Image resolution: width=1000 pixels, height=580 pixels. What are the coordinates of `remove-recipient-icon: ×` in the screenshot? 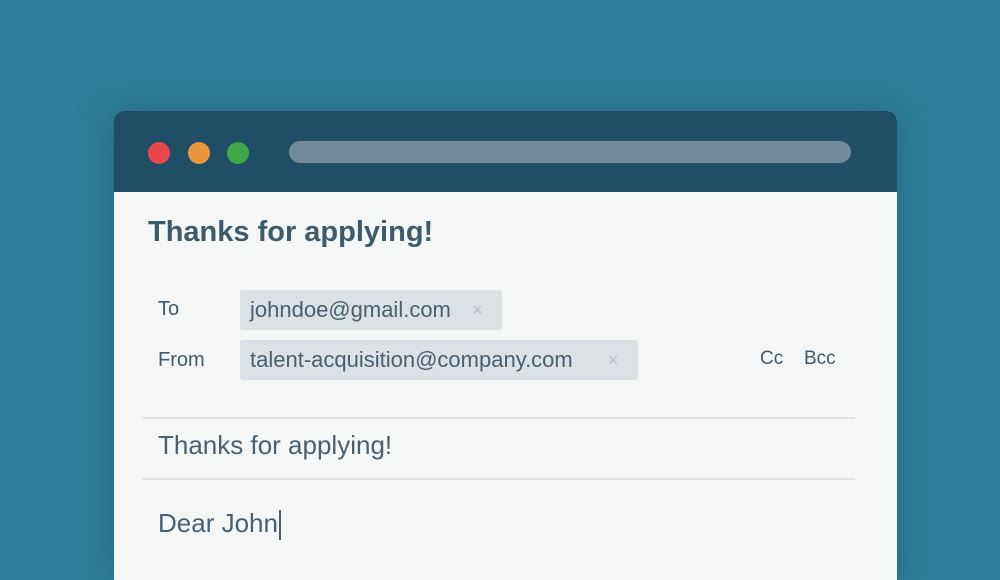 It's located at (477, 310).